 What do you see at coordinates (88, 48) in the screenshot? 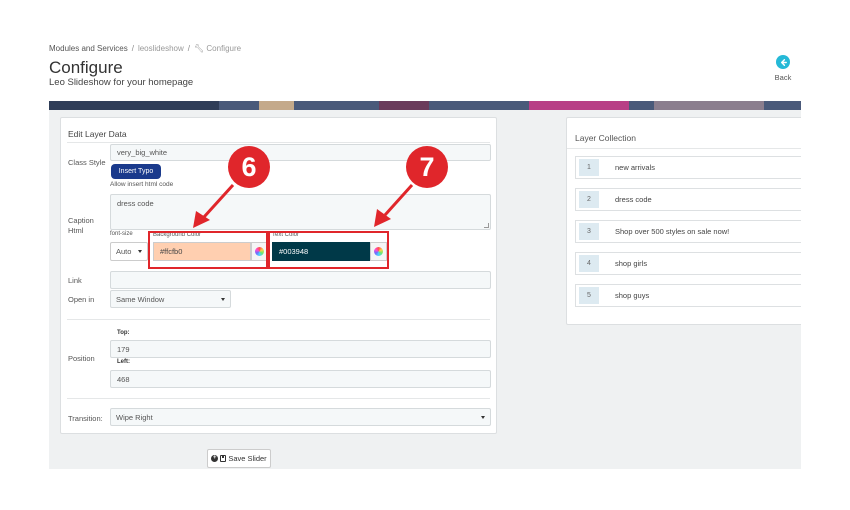
I see `breadcrumb-modules: Modules and Services` at bounding box center [88, 48].